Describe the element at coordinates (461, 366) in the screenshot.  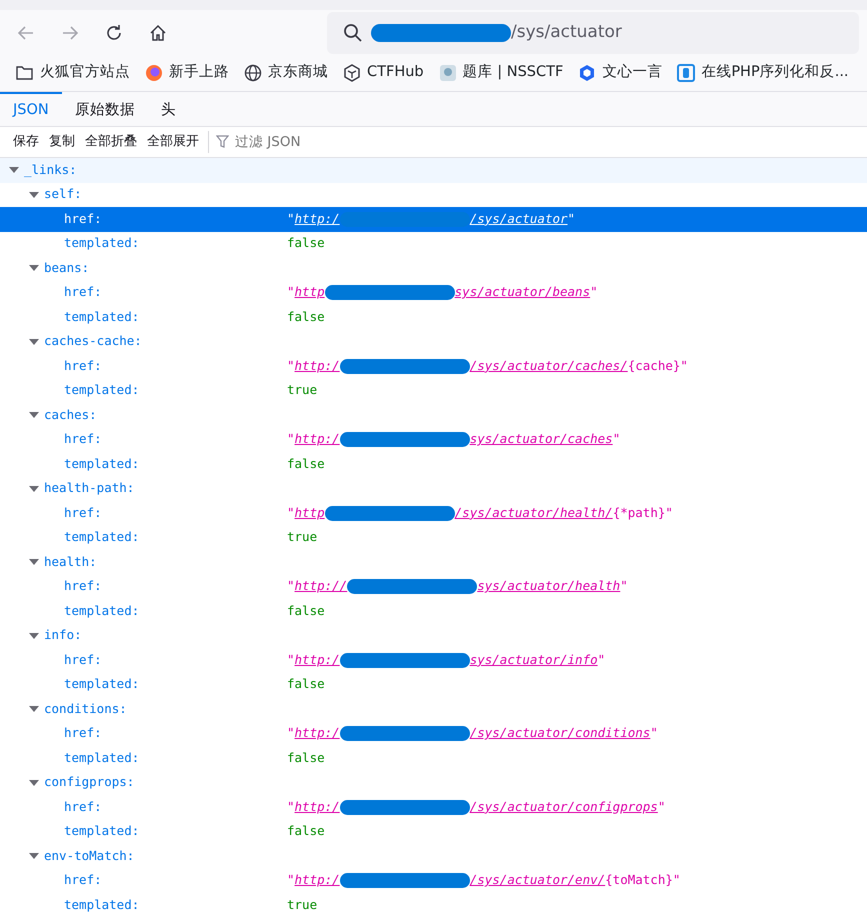
I see `url-link: http:/ /sys/actuator/caches/` at that location.